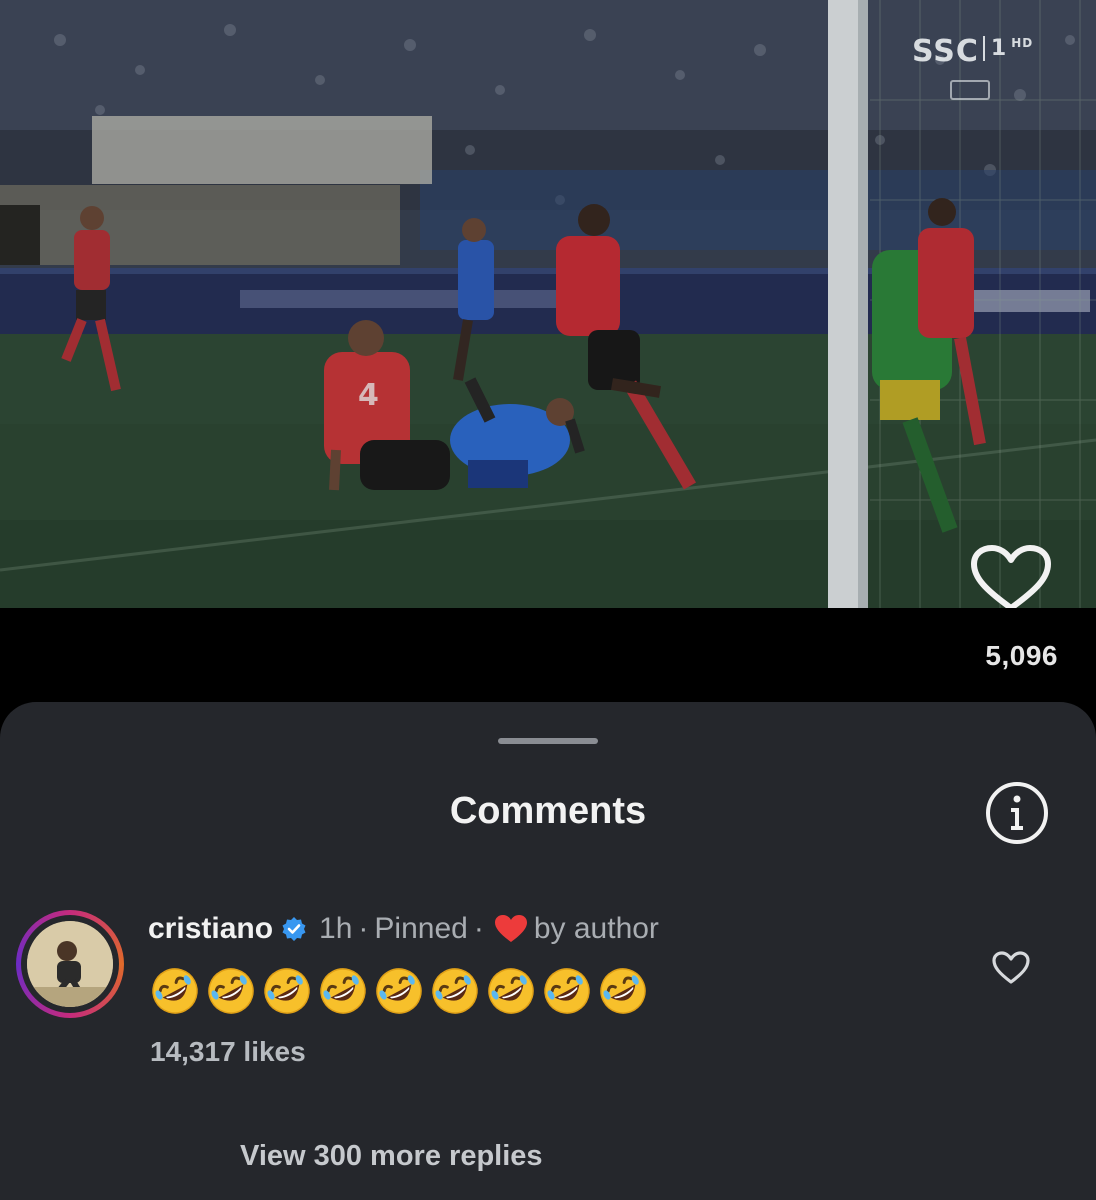 The image size is (1096, 1200). I want to click on channel-number: 1, so click(994, 48).